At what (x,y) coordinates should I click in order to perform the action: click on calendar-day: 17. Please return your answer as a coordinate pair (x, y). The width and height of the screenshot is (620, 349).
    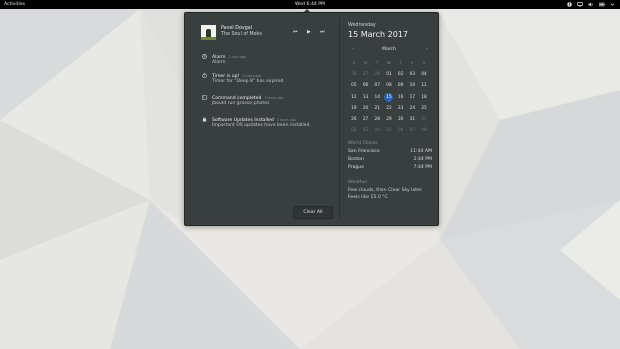
    Looking at the image, I should click on (413, 97).